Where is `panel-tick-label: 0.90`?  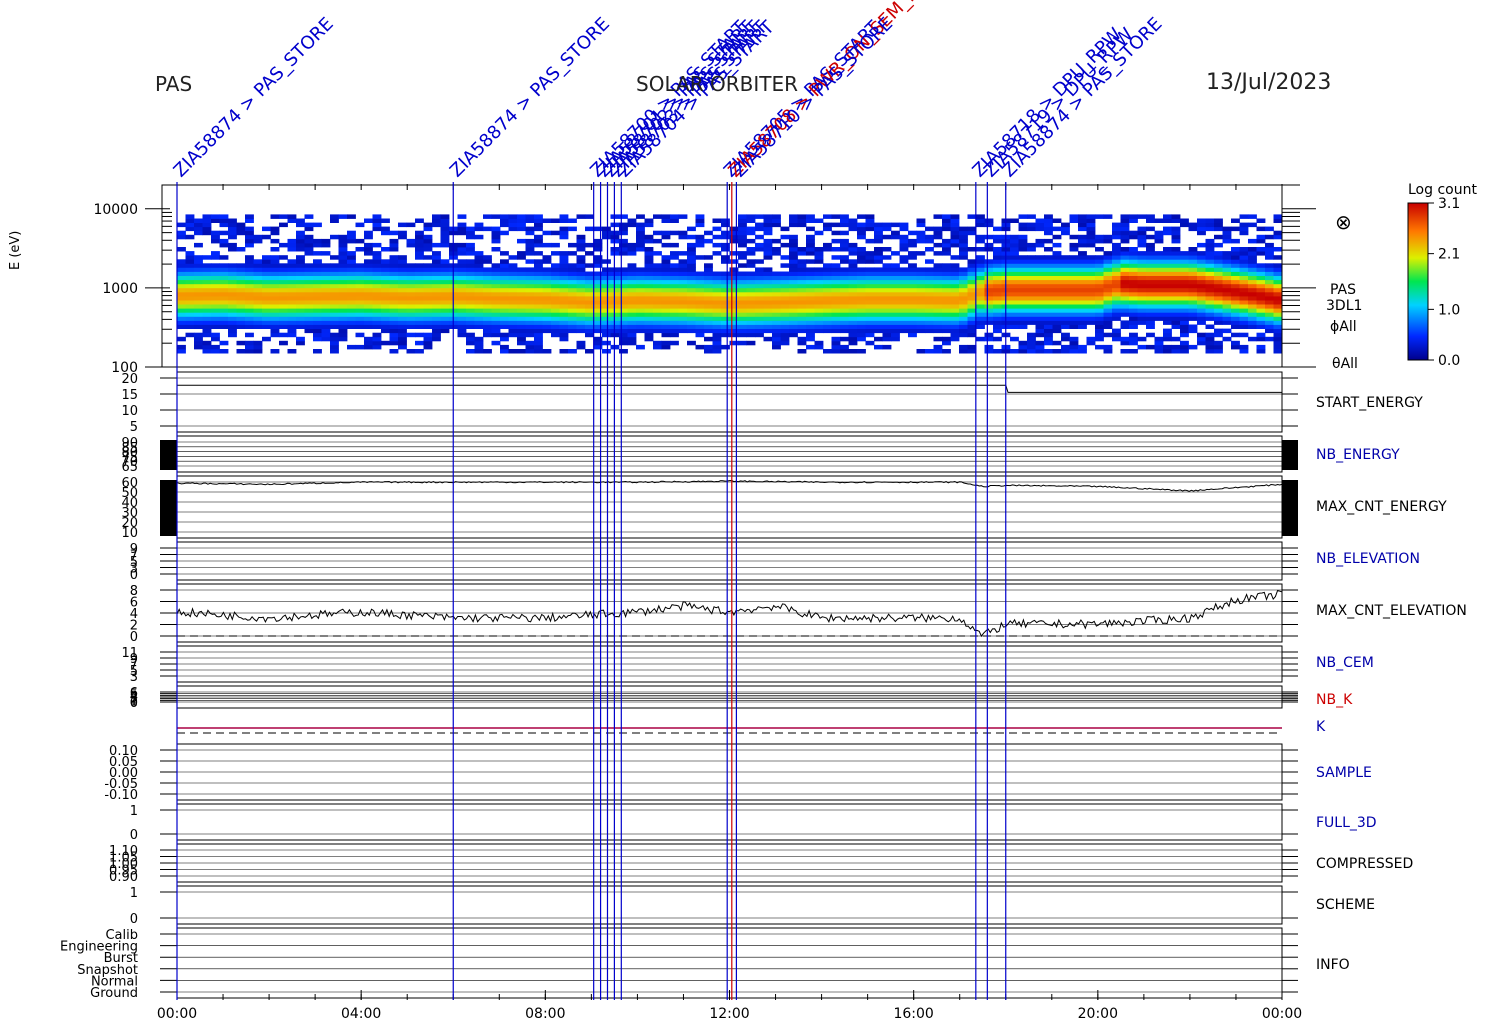 panel-tick-label: 0.90 is located at coordinates (123, 877).